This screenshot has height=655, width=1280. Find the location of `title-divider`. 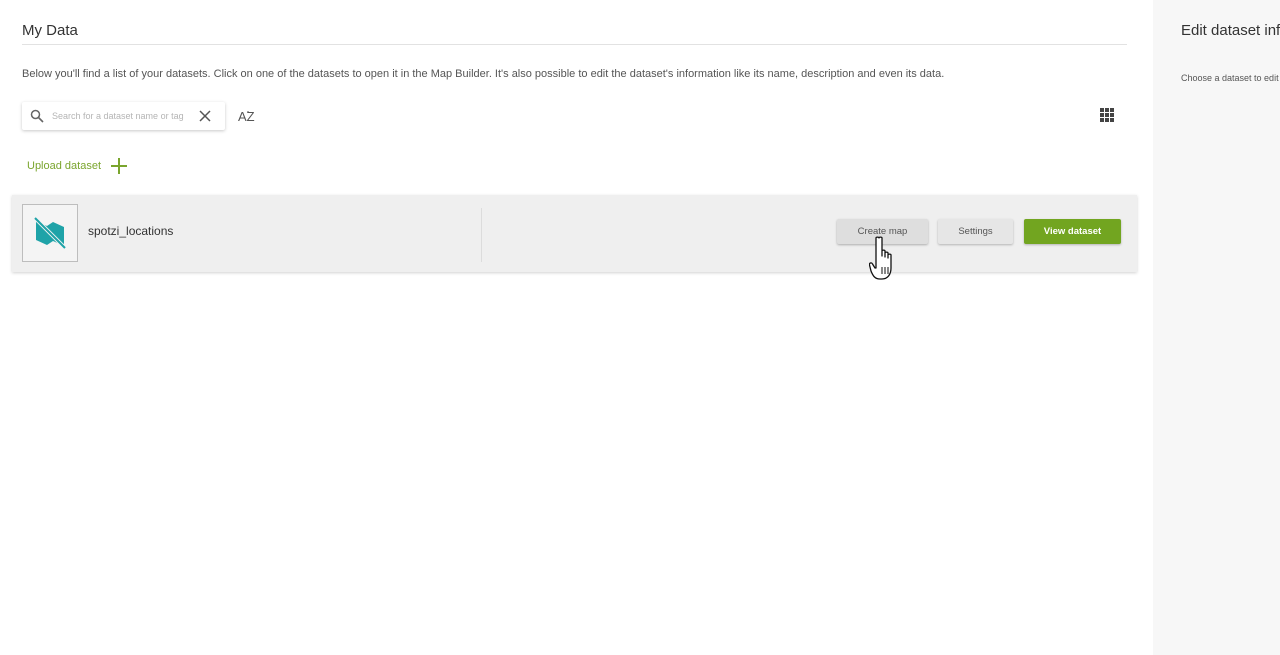

title-divider is located at coordinates (574, 44).